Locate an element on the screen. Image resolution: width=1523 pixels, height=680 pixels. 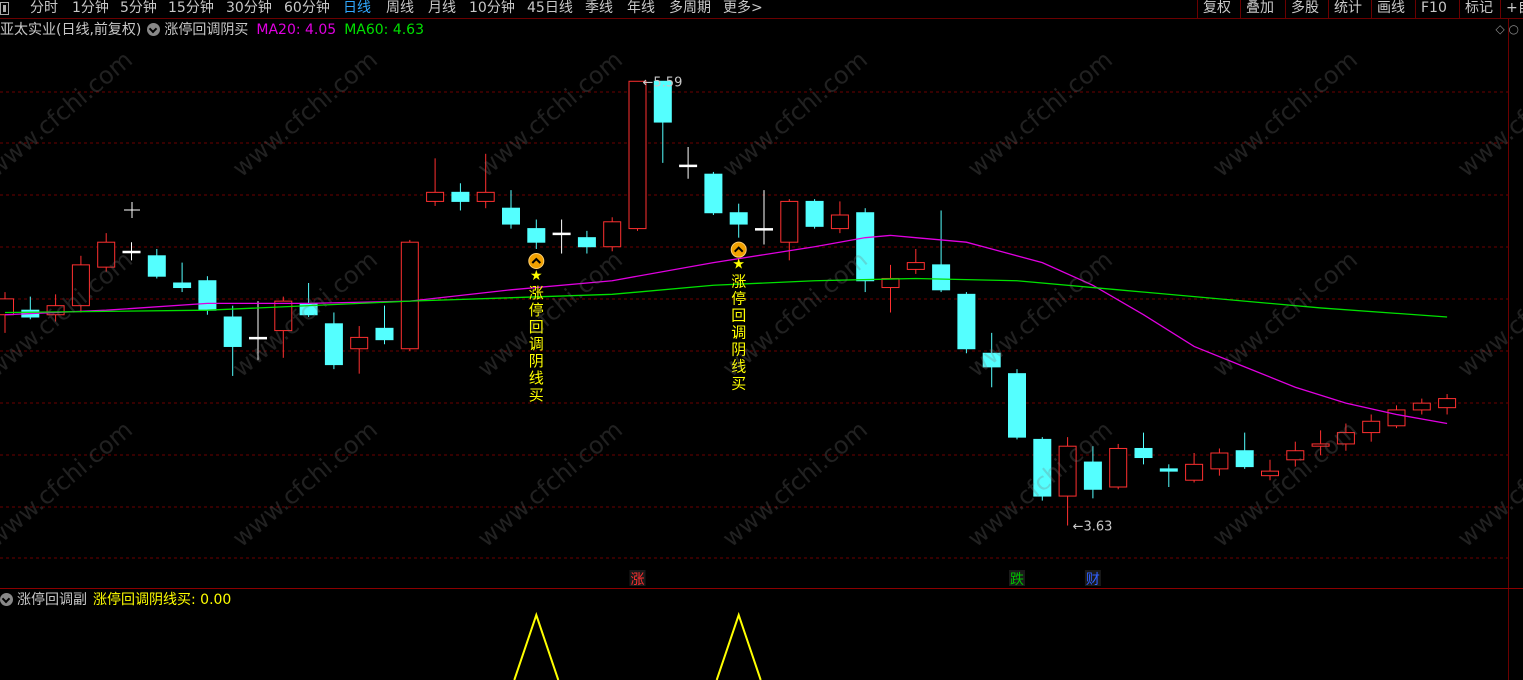
signal-star-icon-1: ★ is located at coordinates (738, 265).